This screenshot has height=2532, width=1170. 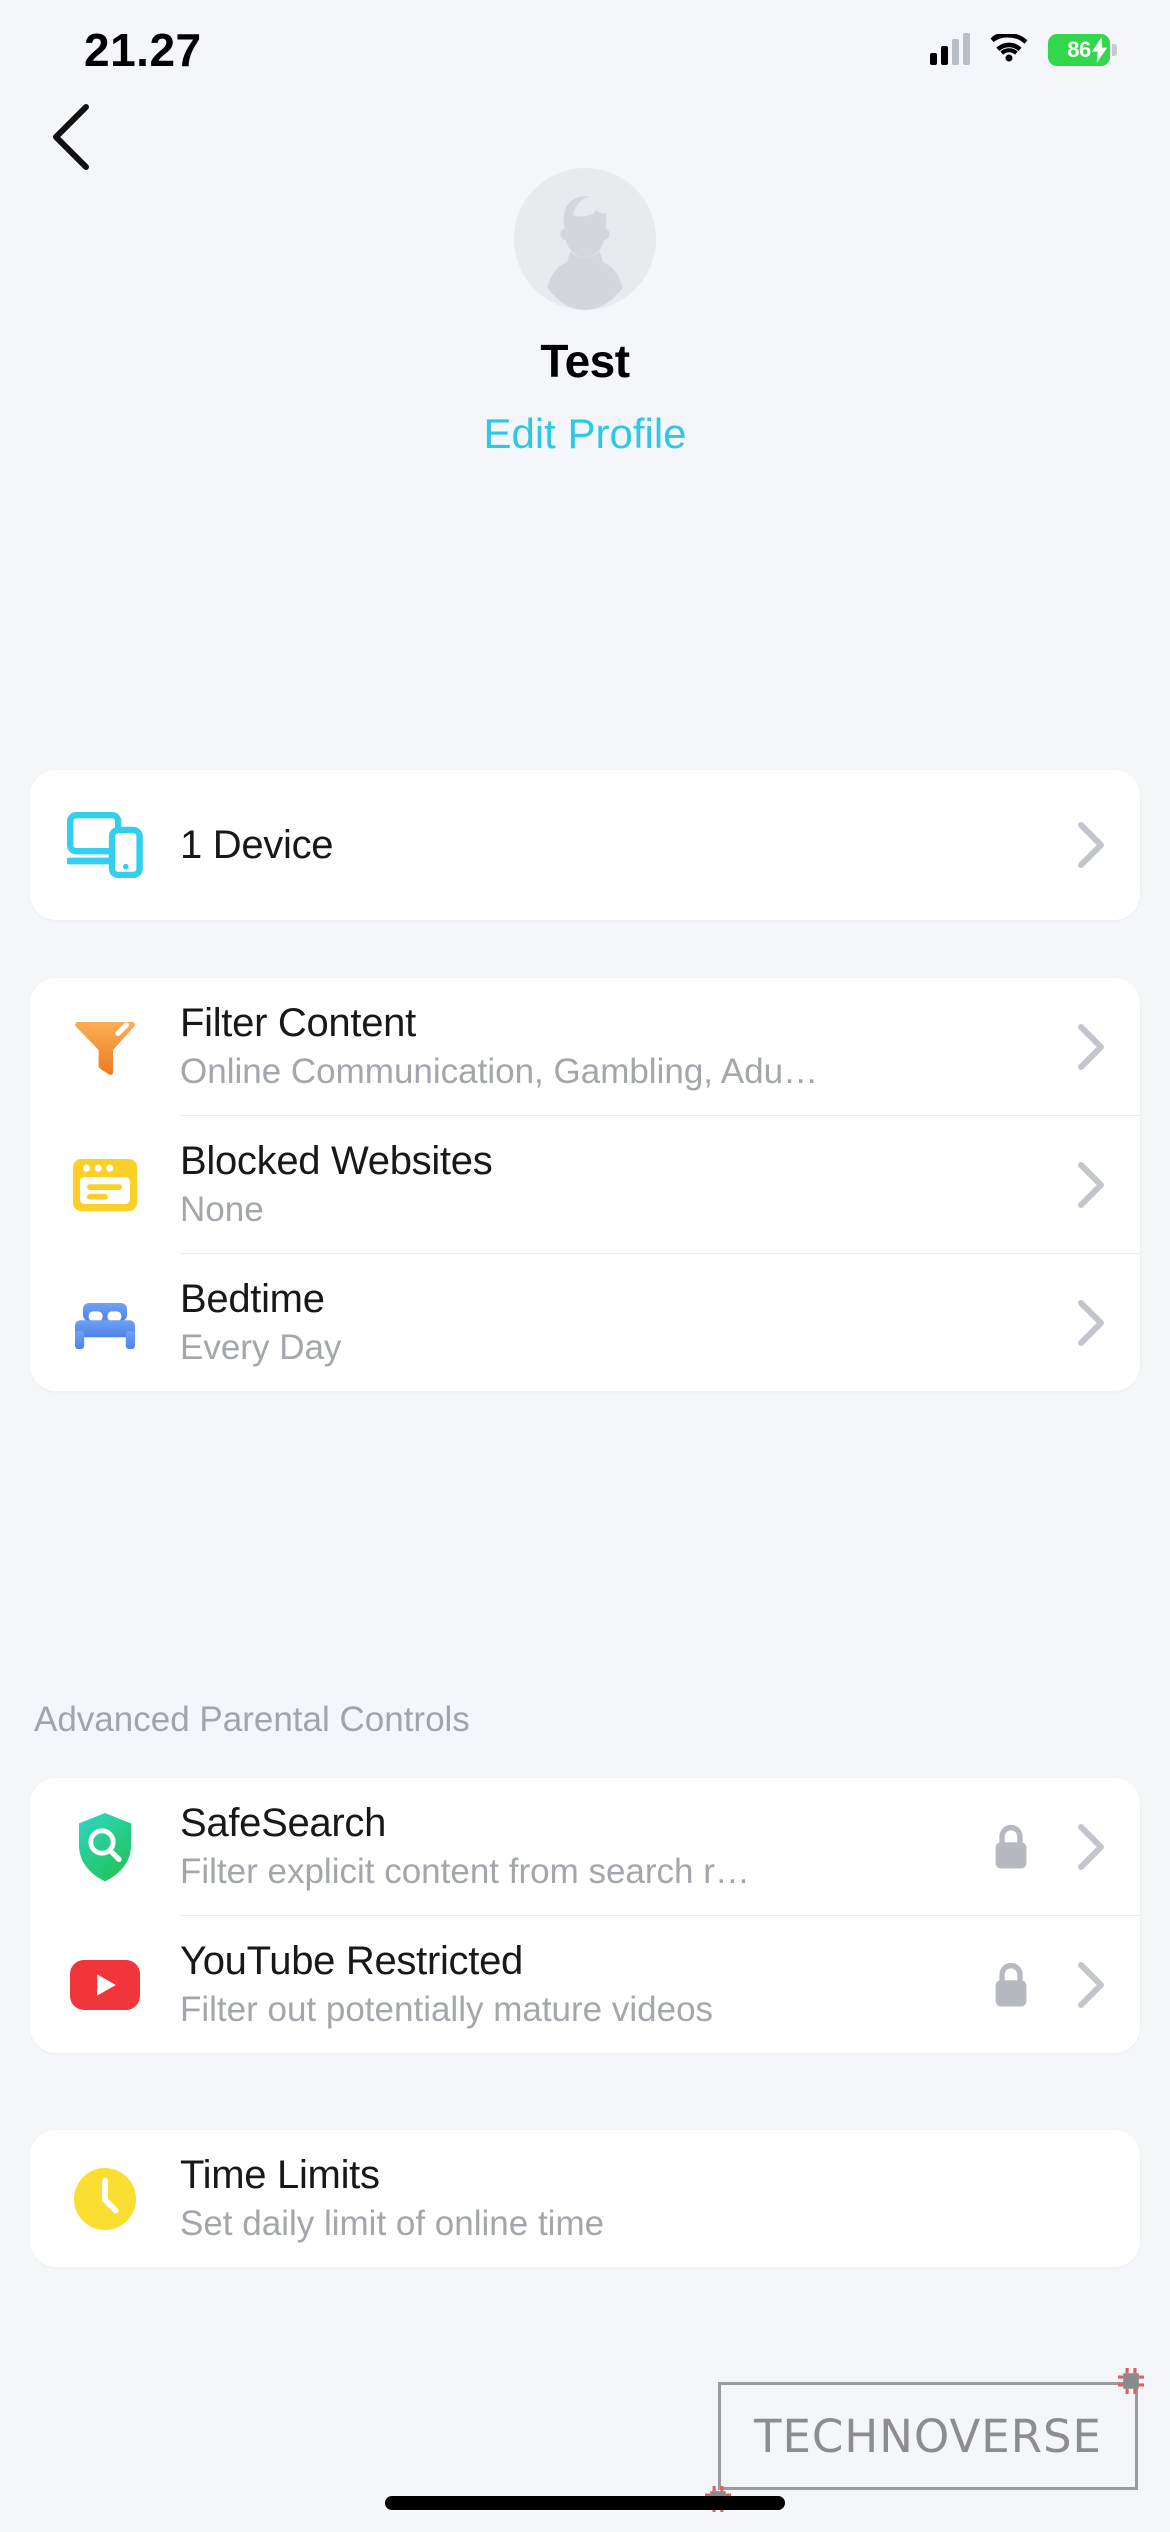 I want to click on advanced-section-header: Advanced Parental Controls, so click(x=252, y=1719).